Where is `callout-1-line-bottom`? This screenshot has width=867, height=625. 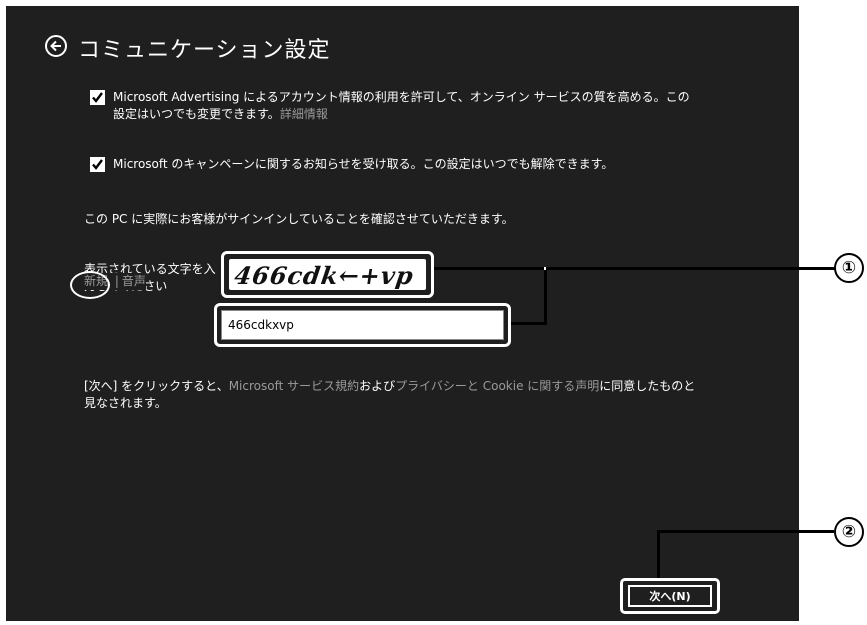 callout-1-line-bottom is located at coordinates (529, 323).